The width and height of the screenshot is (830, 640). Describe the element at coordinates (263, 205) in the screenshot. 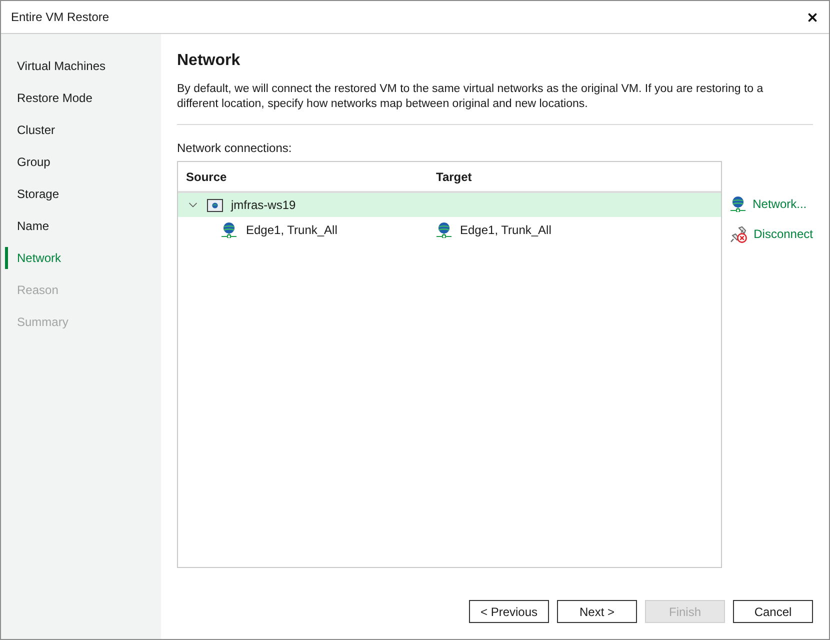

I see `vm-name: jmfras-ws19` at that location.